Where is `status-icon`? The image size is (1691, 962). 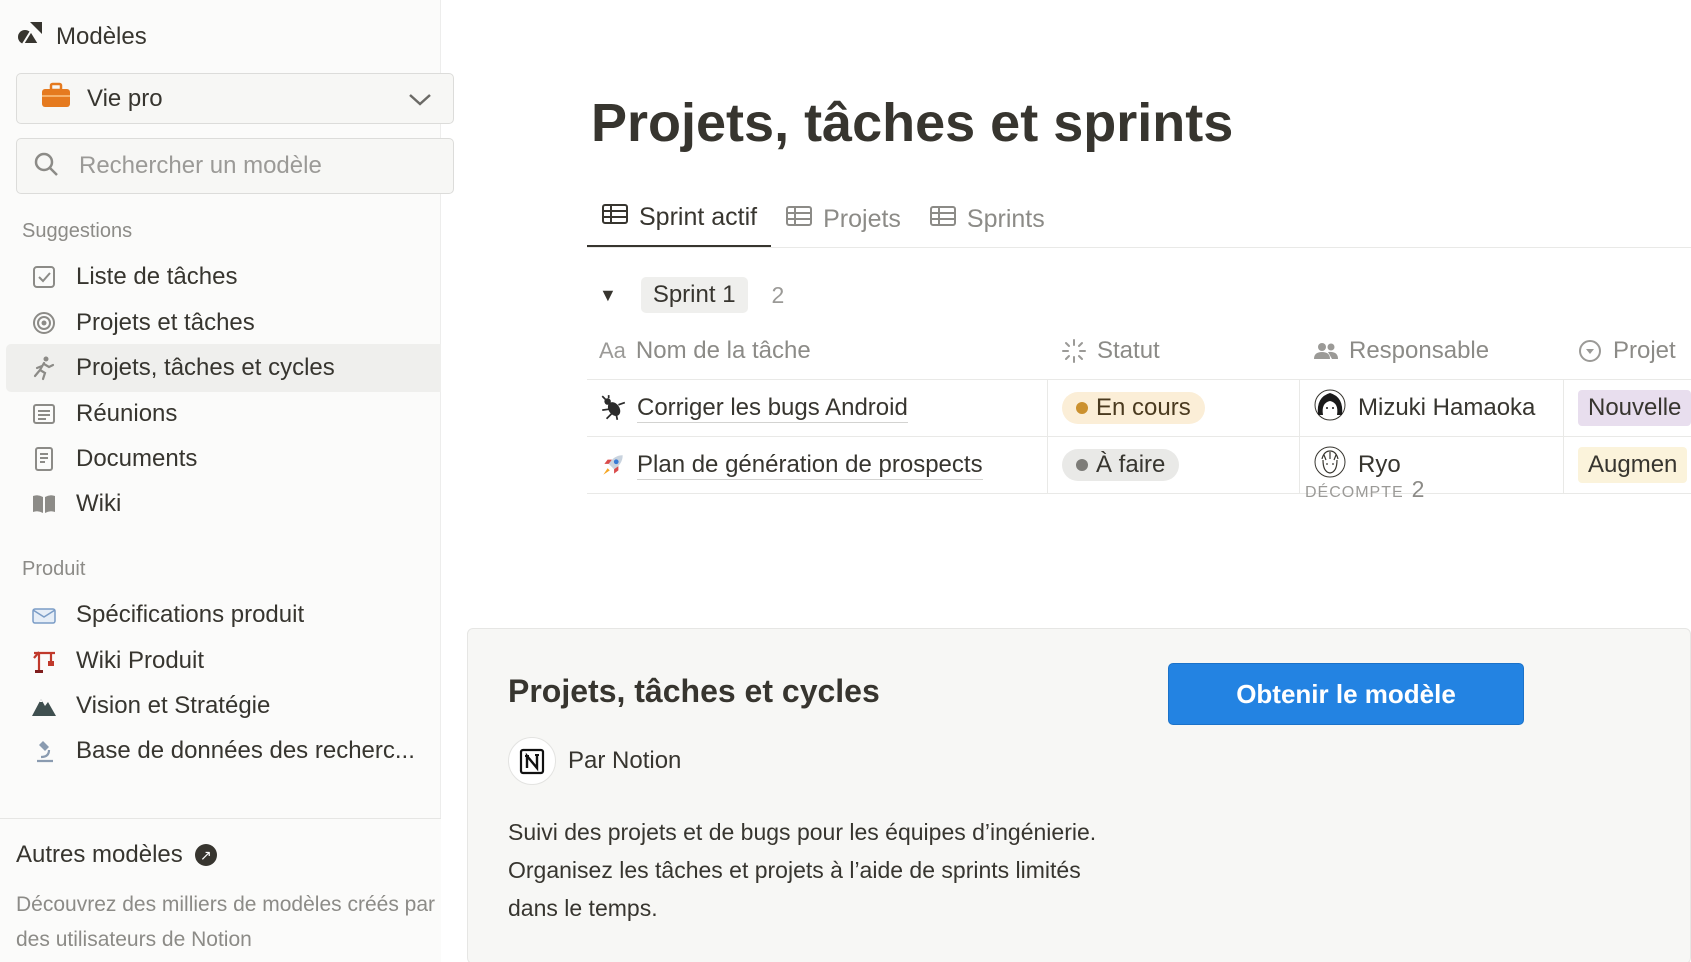
status-icon is located at coordinates (1074, 351).